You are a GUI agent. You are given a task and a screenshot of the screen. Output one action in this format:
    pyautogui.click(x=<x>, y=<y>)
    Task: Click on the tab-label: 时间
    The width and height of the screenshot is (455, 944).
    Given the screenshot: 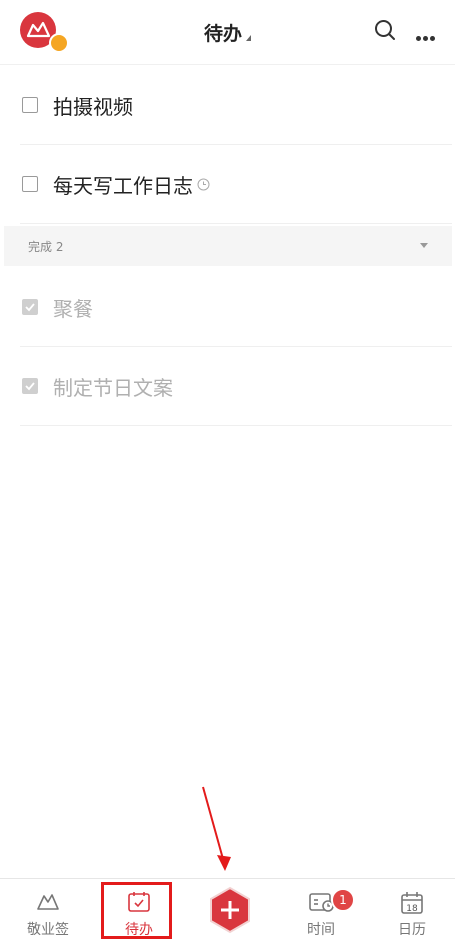 What is the action you would take?
    pyautogui.click(x=321, y=930)
    